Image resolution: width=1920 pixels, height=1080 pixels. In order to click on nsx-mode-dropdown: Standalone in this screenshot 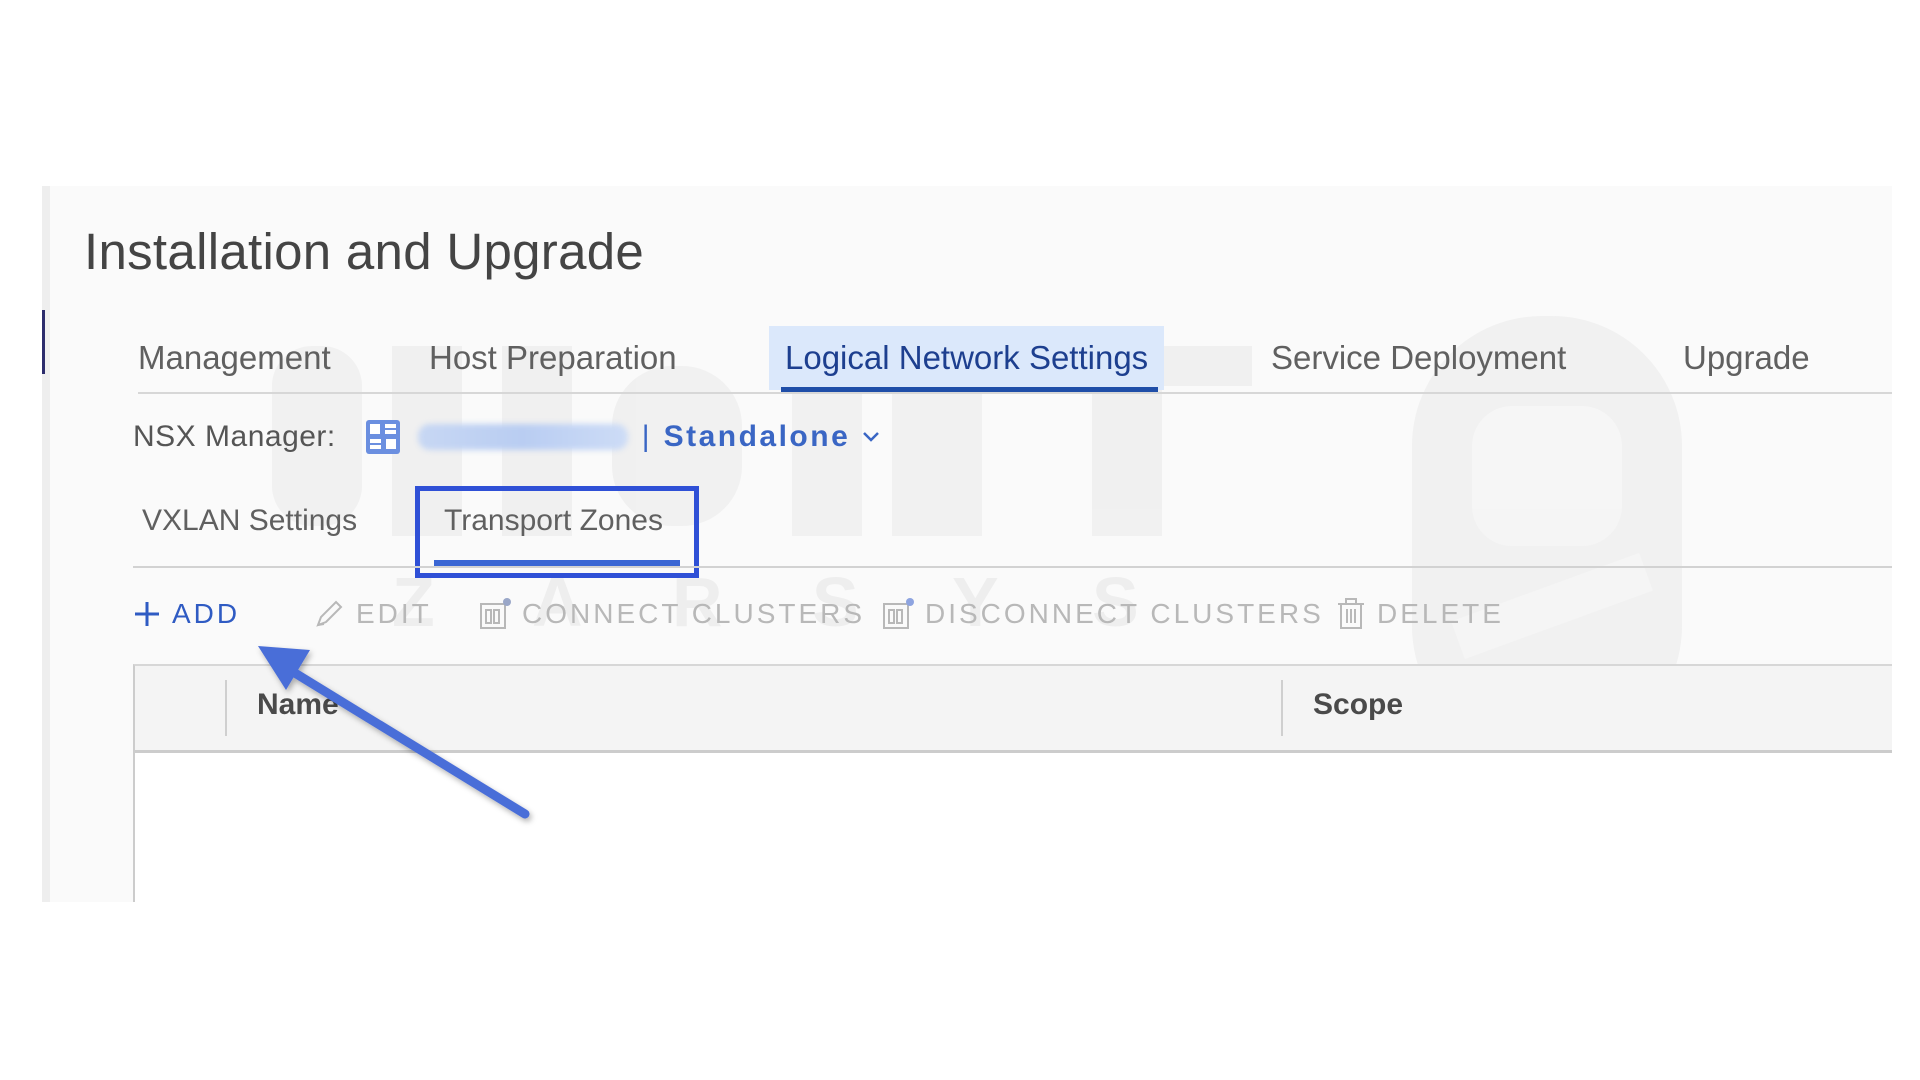, I will do `click(757, 437)`.